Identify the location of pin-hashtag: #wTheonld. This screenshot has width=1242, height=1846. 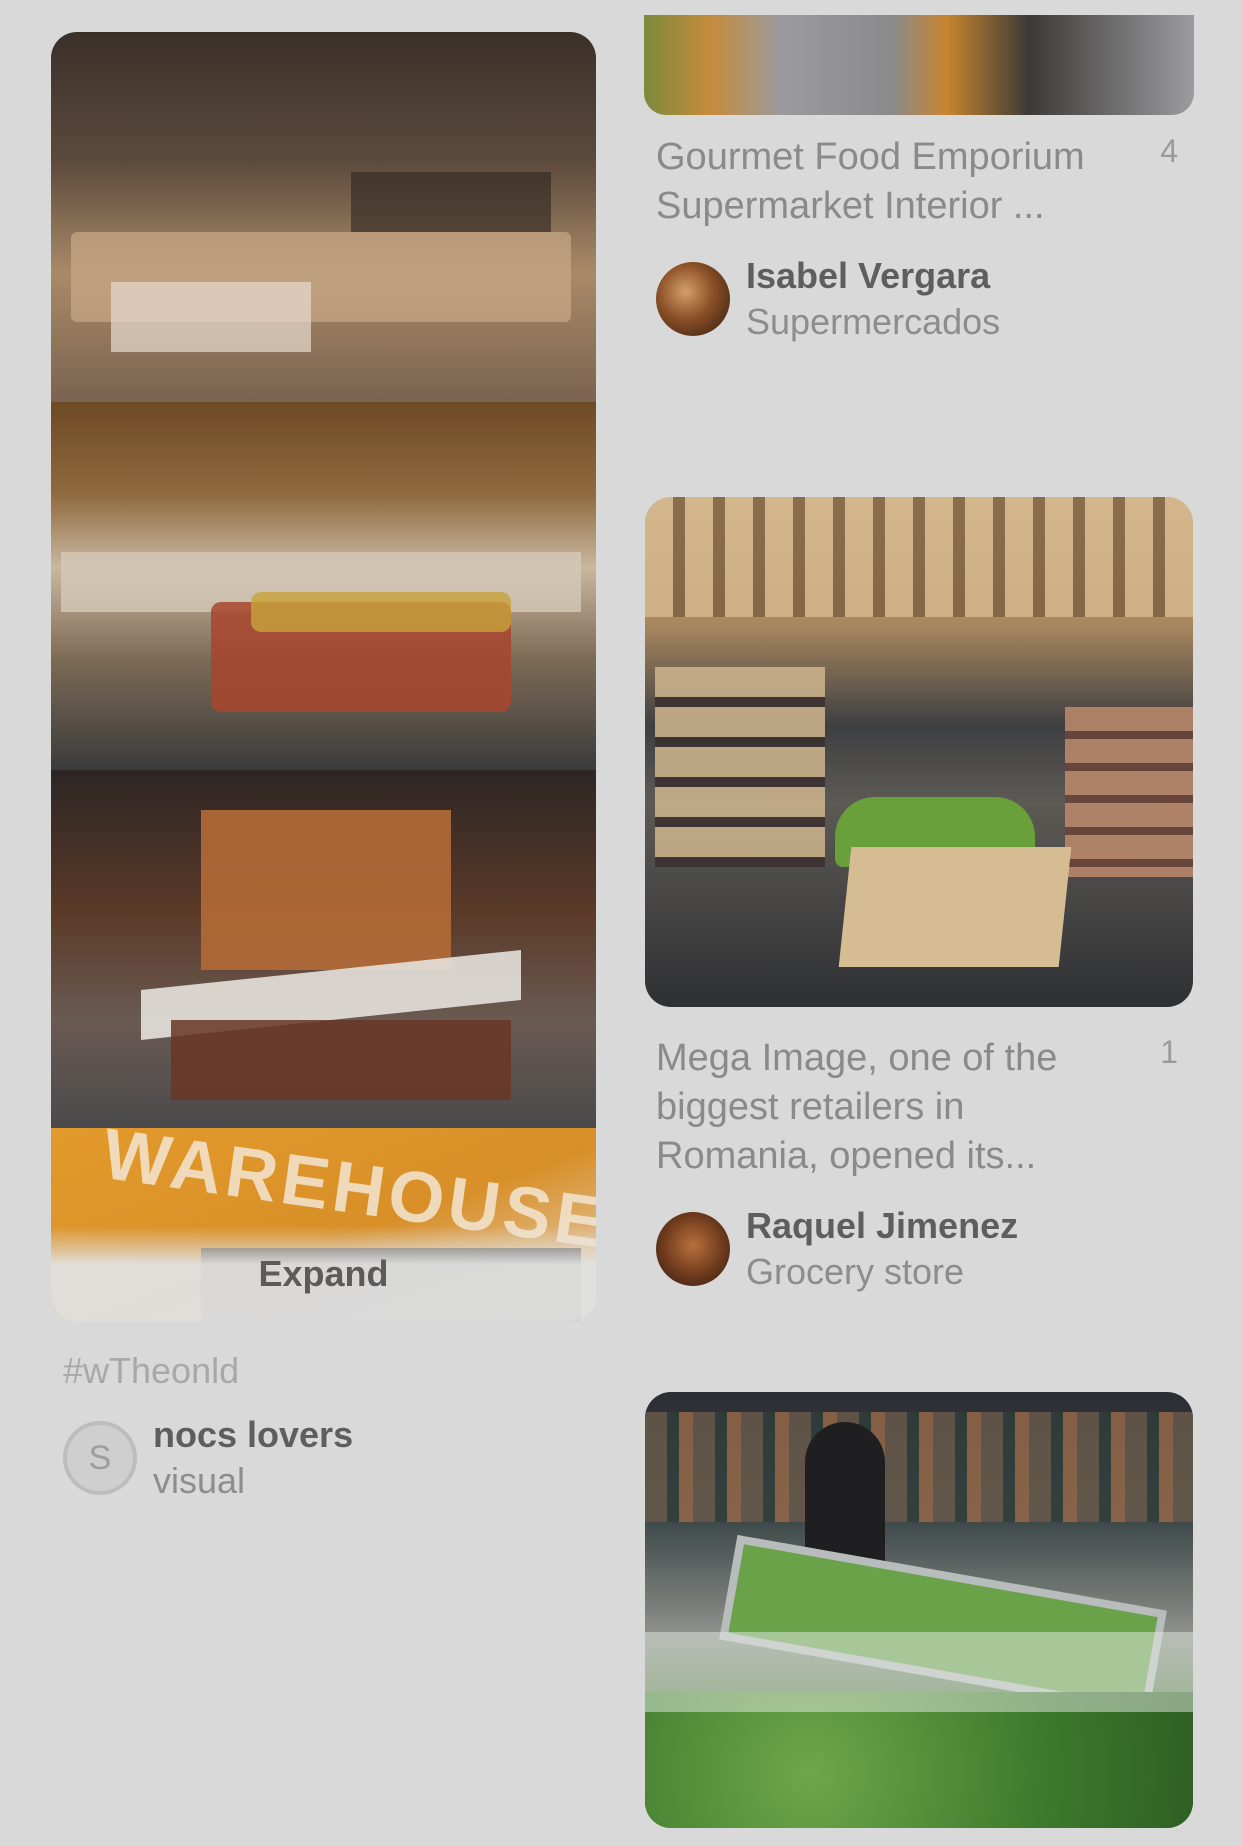
(329, 1371).